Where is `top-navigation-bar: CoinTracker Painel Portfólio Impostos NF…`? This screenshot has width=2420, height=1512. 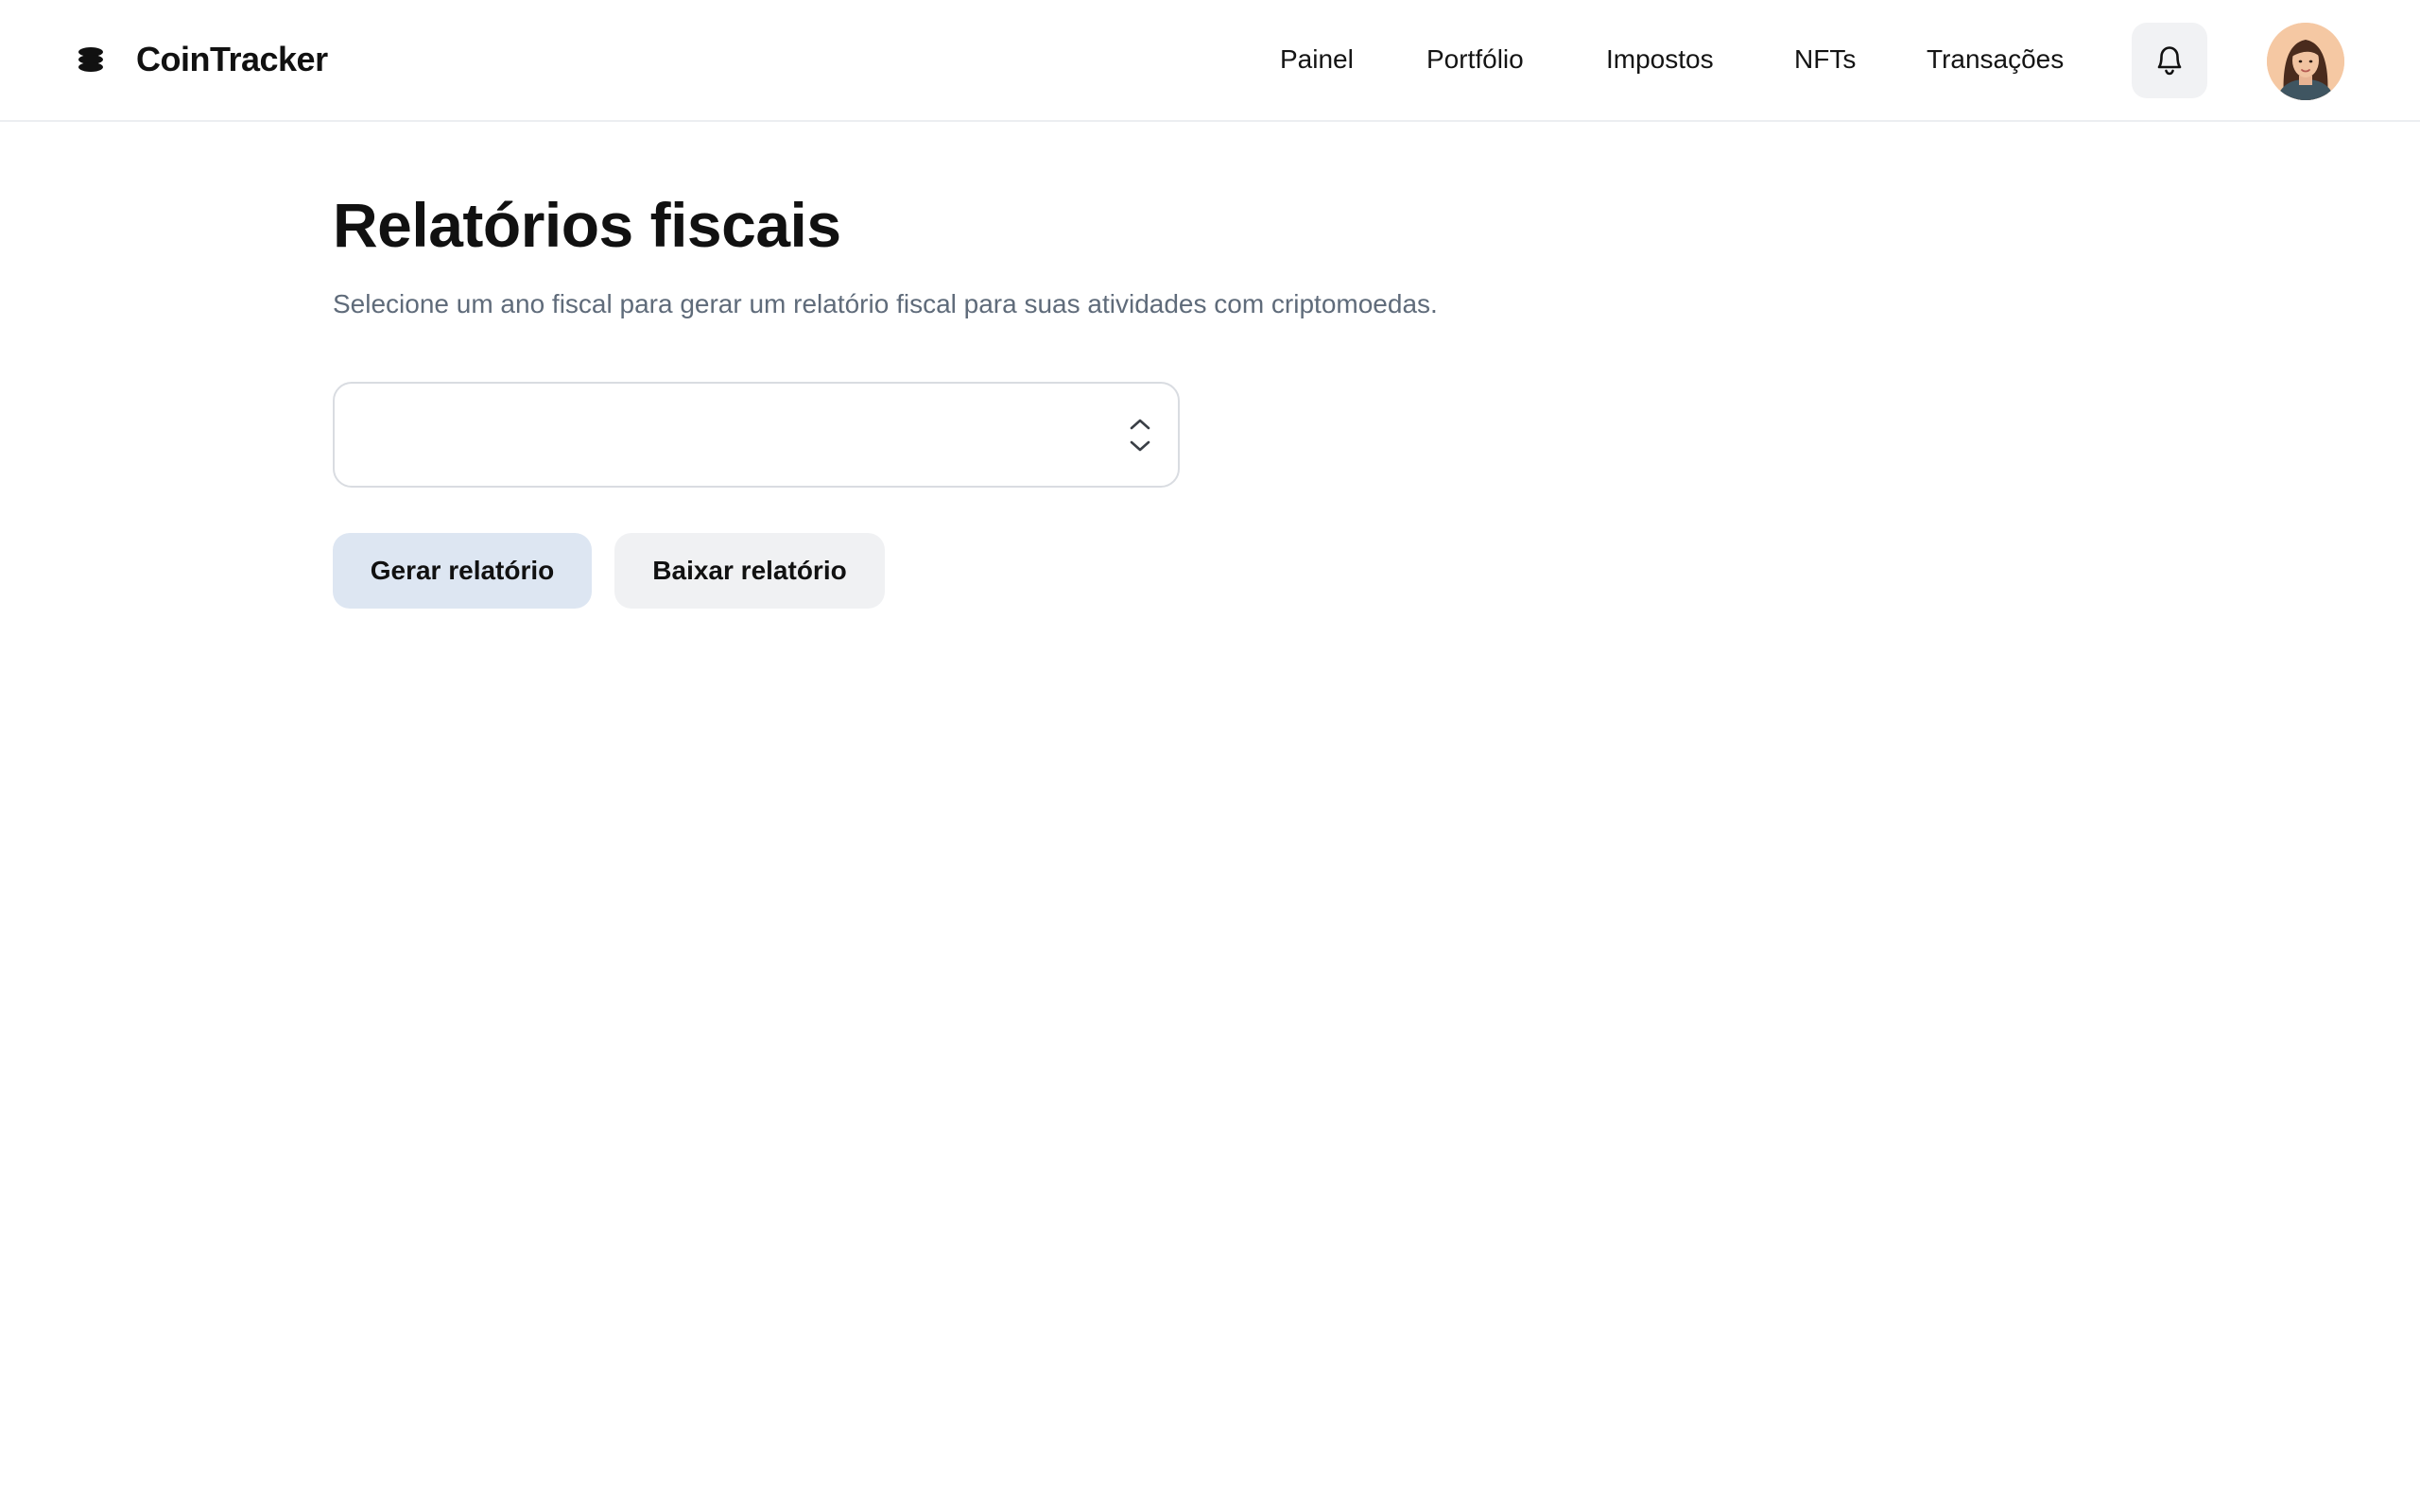 top-navigation-bar: CoinTracker Painel Portfólio Impostos NF… is located at coordinates (1210, 61).